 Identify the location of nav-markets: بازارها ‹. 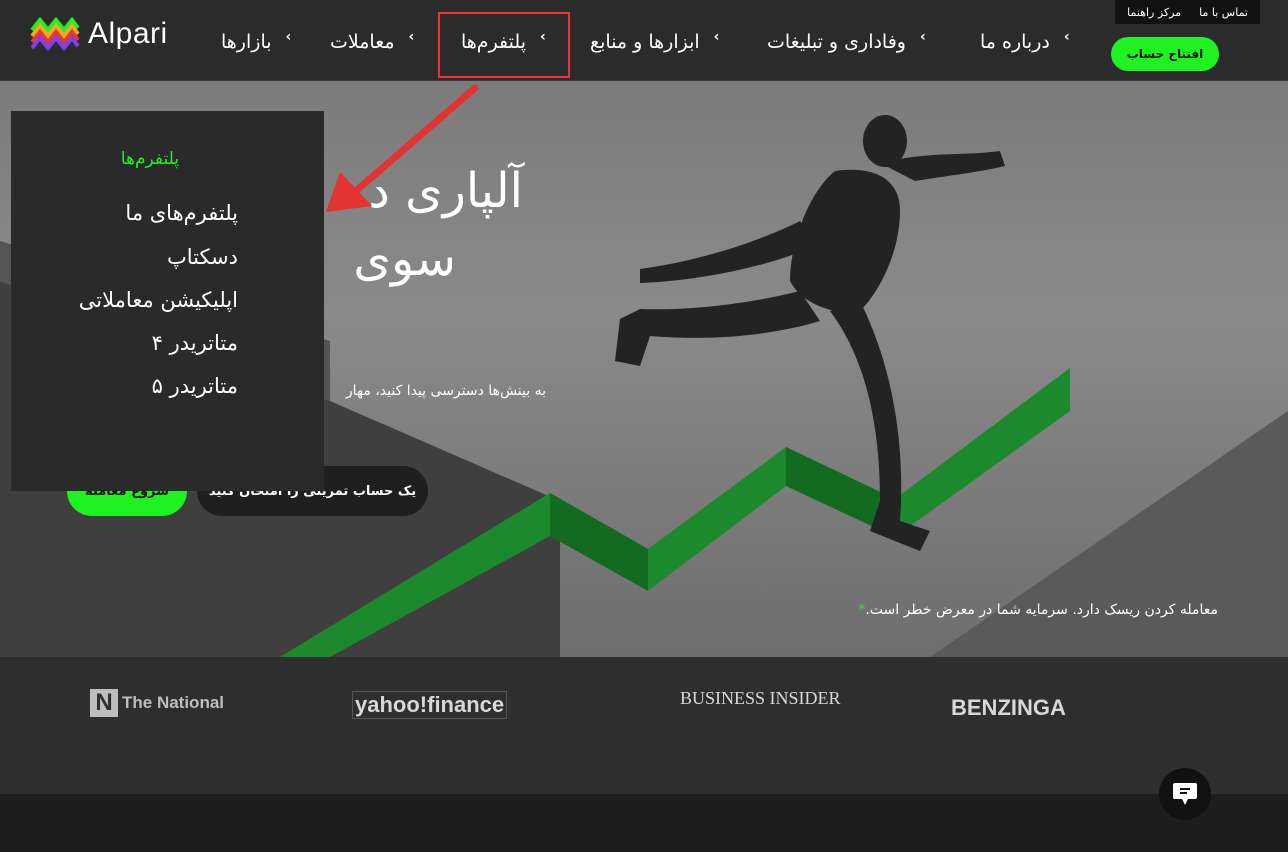
(256, 42).